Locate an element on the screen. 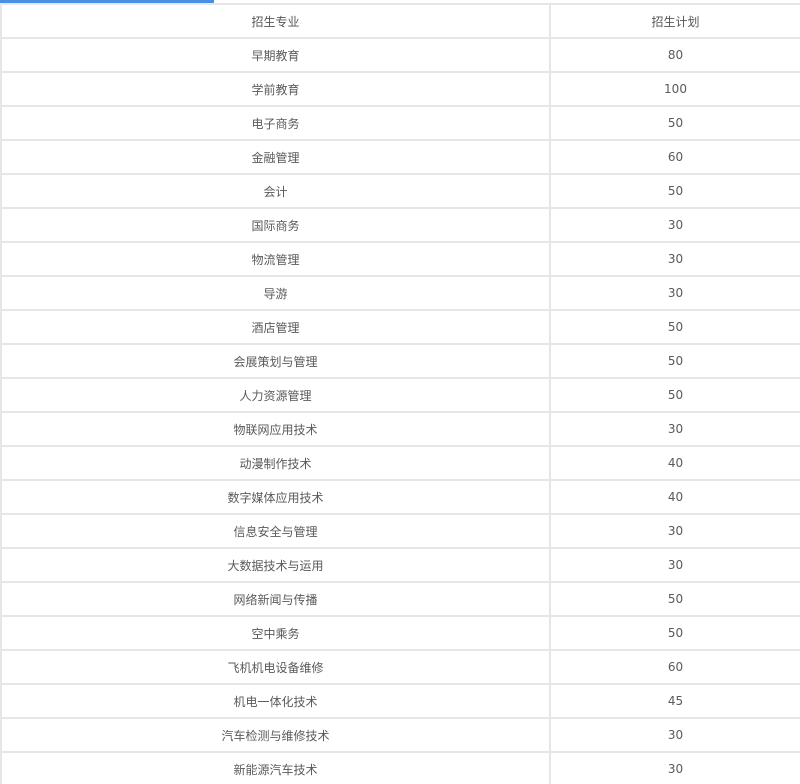 This screenshot has height=784, width=800. major-cell: 大数据技术与运用 is located at coordinates (275, 565).